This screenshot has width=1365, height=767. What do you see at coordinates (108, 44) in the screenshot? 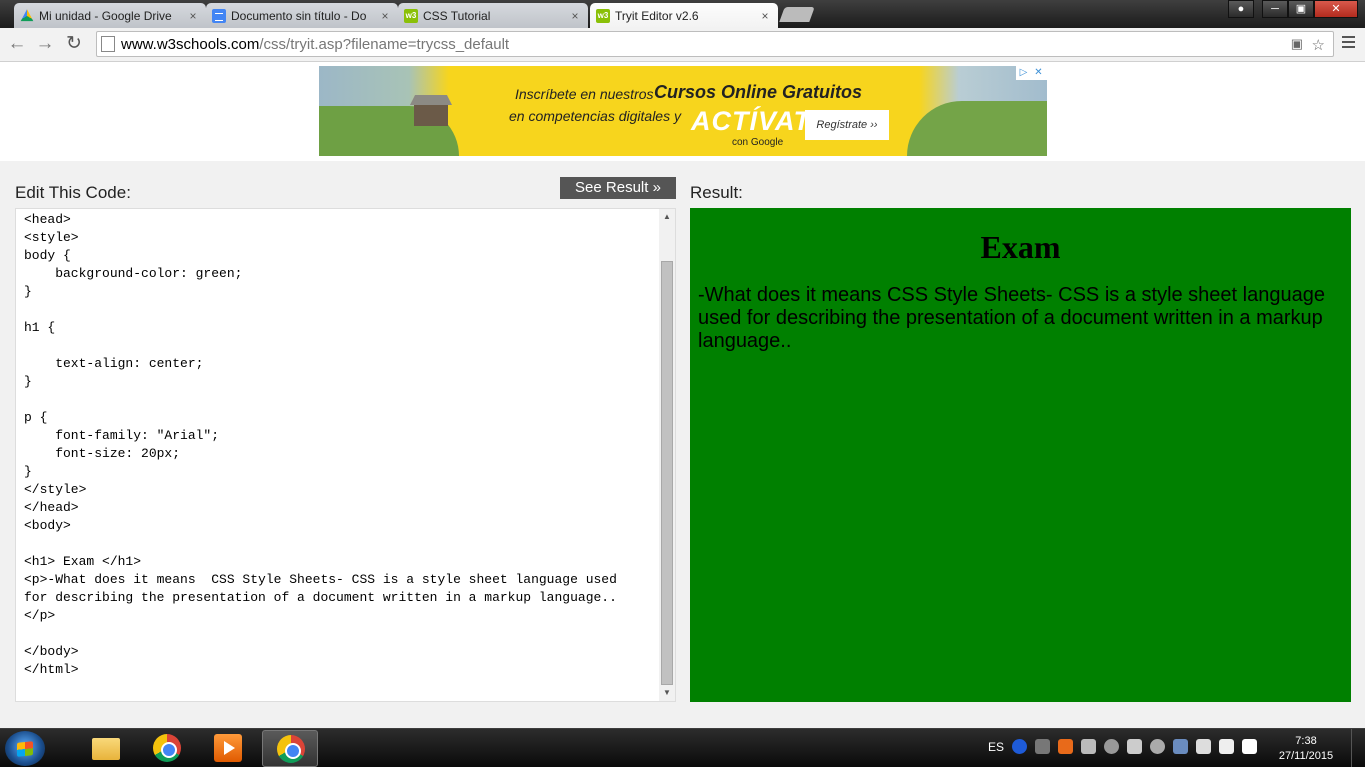
I see `page-icon` at bounding box center [108, 44].